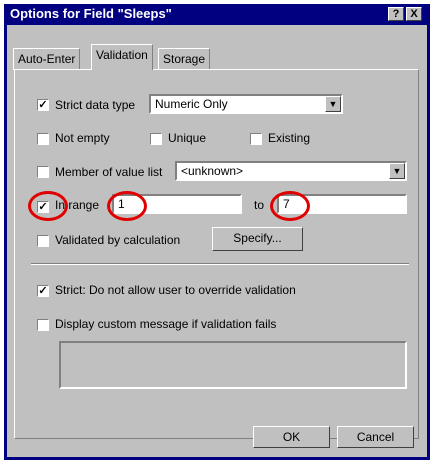 The height and width of the screenshot is (468, 438). I want to click on data-type-select: Numeric Only ▼, so click(246, 104).